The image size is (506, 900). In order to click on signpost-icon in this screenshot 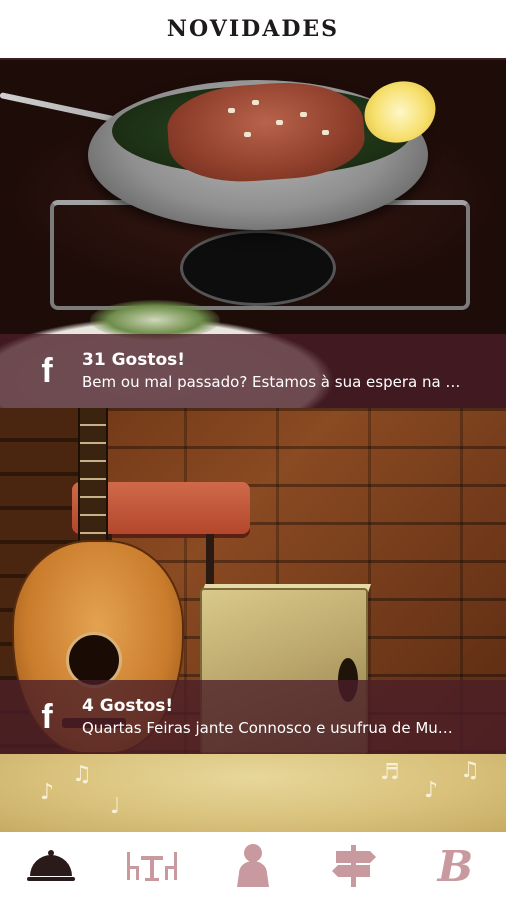, I will do `click(354, 866)`.